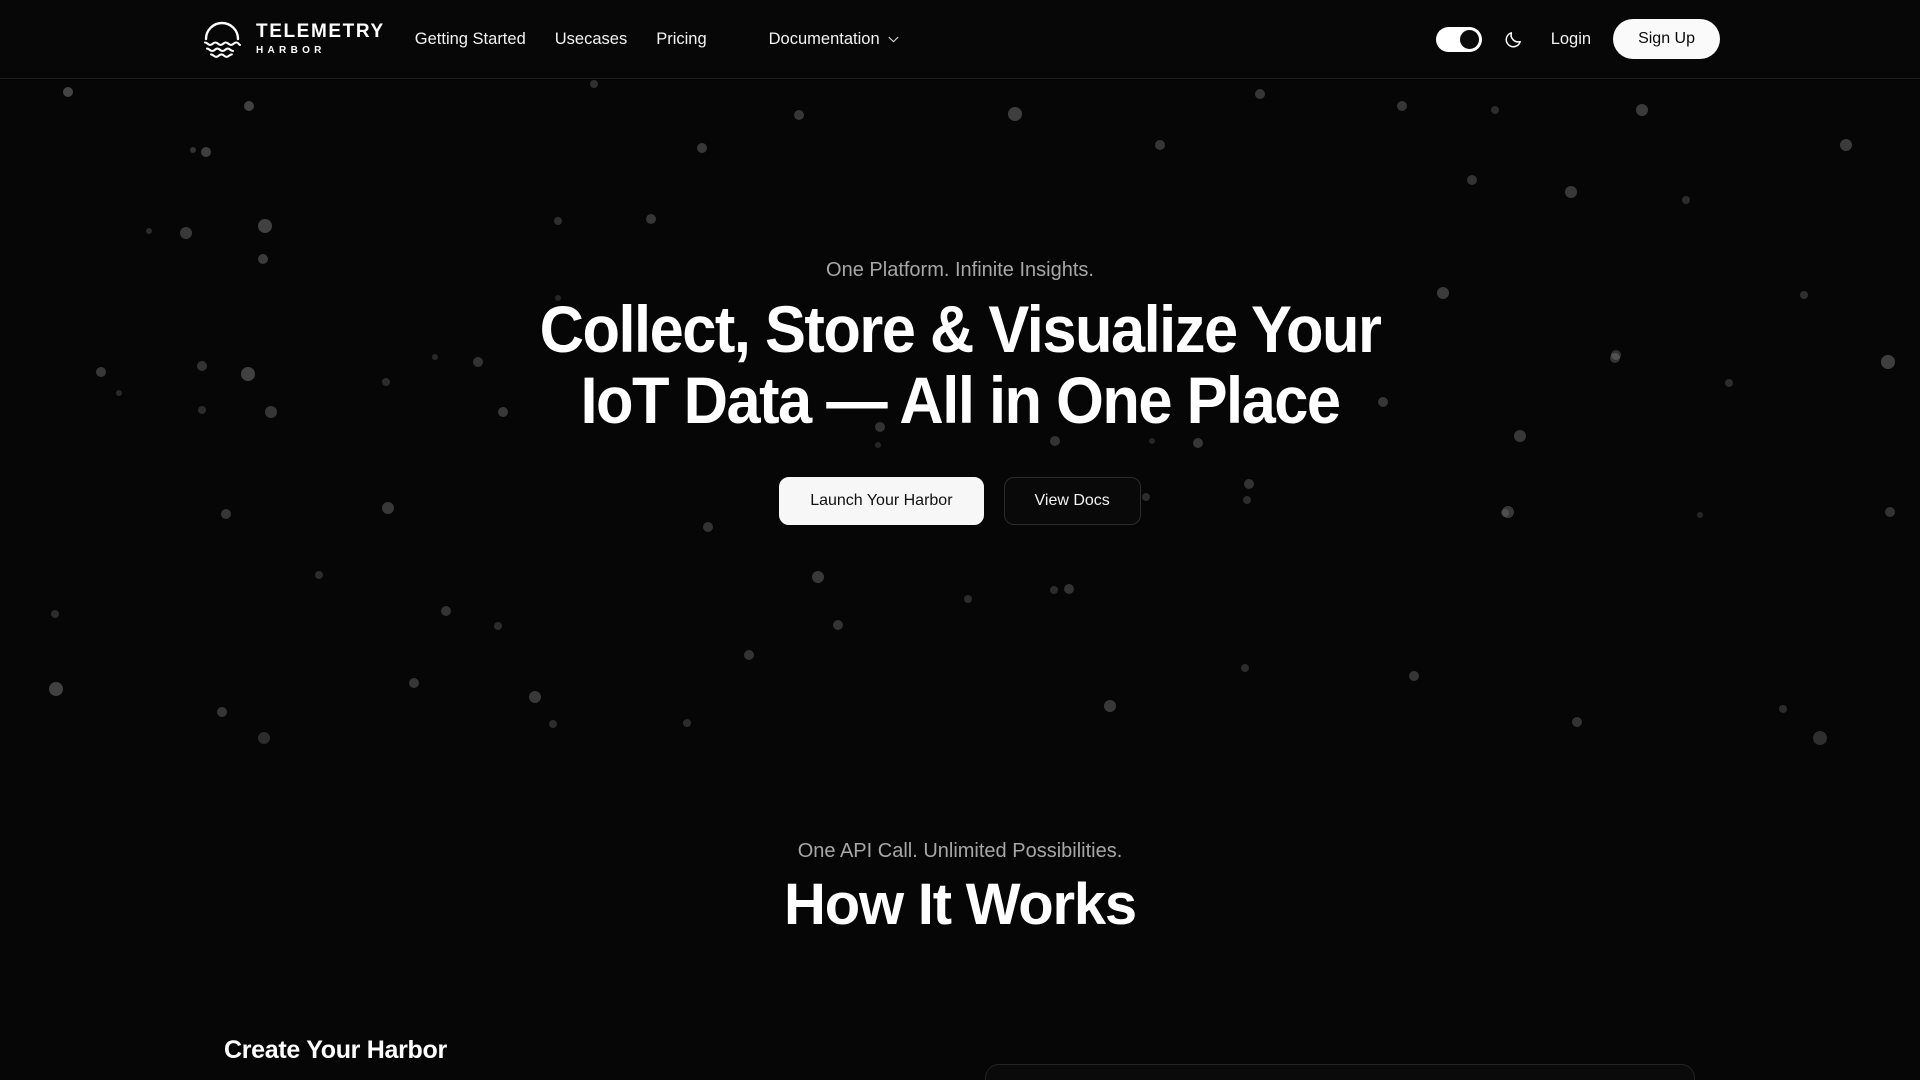 This screenshot has height=1080, width=1920. What do you see at coordinates (960, 904) in the screenshot?
I see `how-it-works-title: How It Works` at bounding box center [960, 904].